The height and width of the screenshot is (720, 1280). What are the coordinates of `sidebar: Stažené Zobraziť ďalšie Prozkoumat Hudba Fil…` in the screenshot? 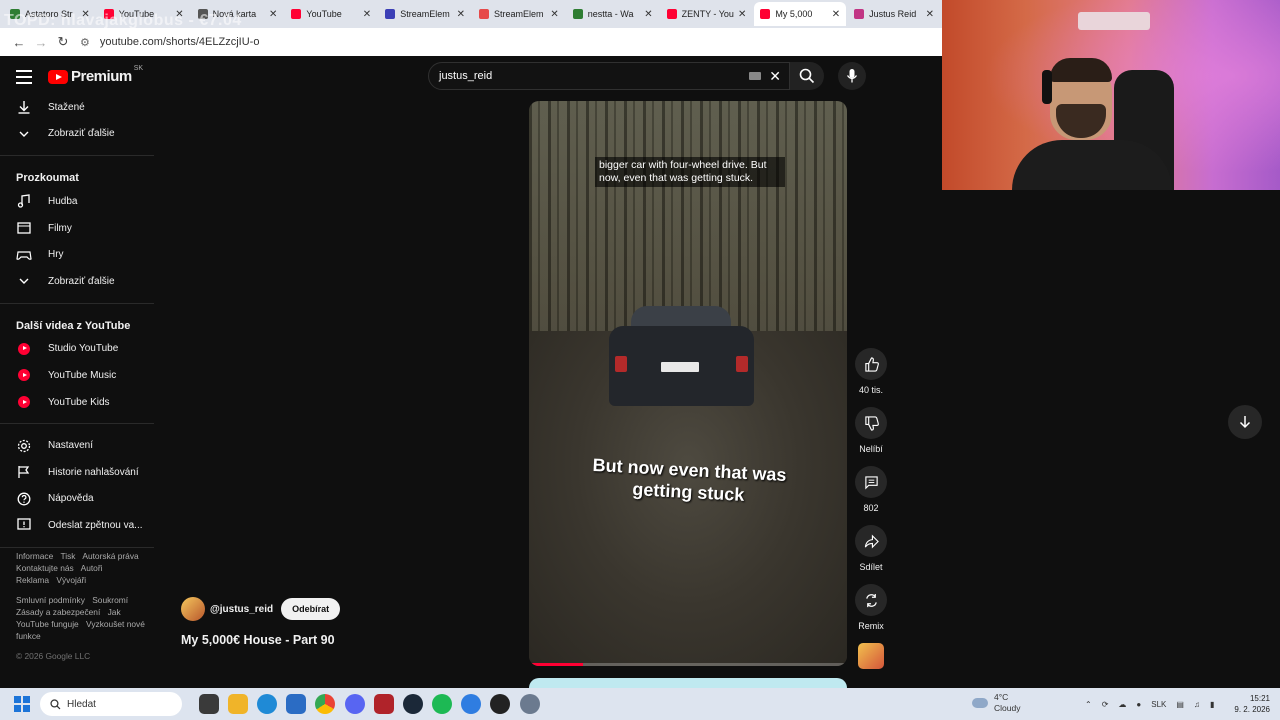 It's located at (77, 325).